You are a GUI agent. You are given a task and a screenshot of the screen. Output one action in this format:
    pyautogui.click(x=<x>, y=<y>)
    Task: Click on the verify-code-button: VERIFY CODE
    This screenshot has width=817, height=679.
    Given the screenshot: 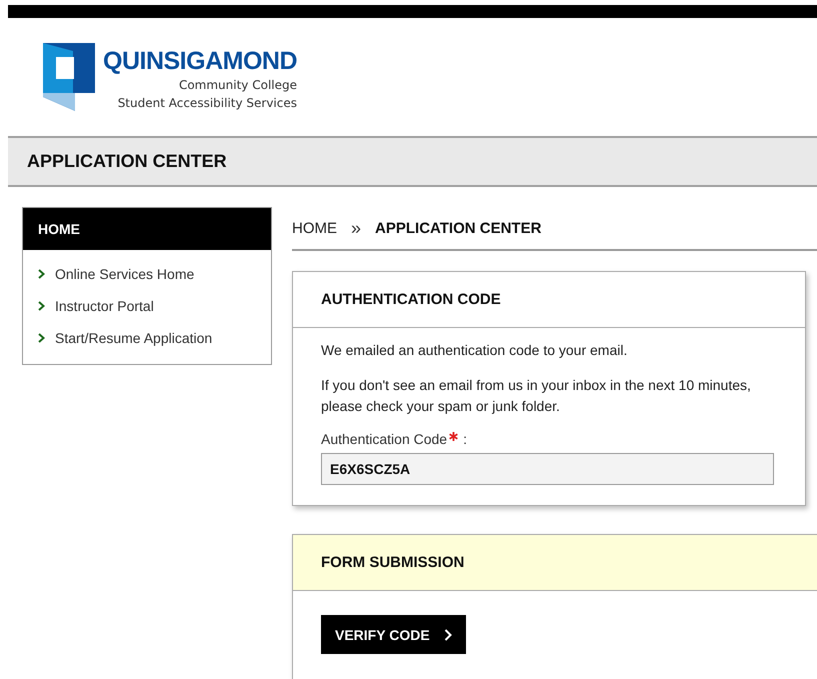 What is the action you would take?
    pyautogui.click(x=393, y=634)
    